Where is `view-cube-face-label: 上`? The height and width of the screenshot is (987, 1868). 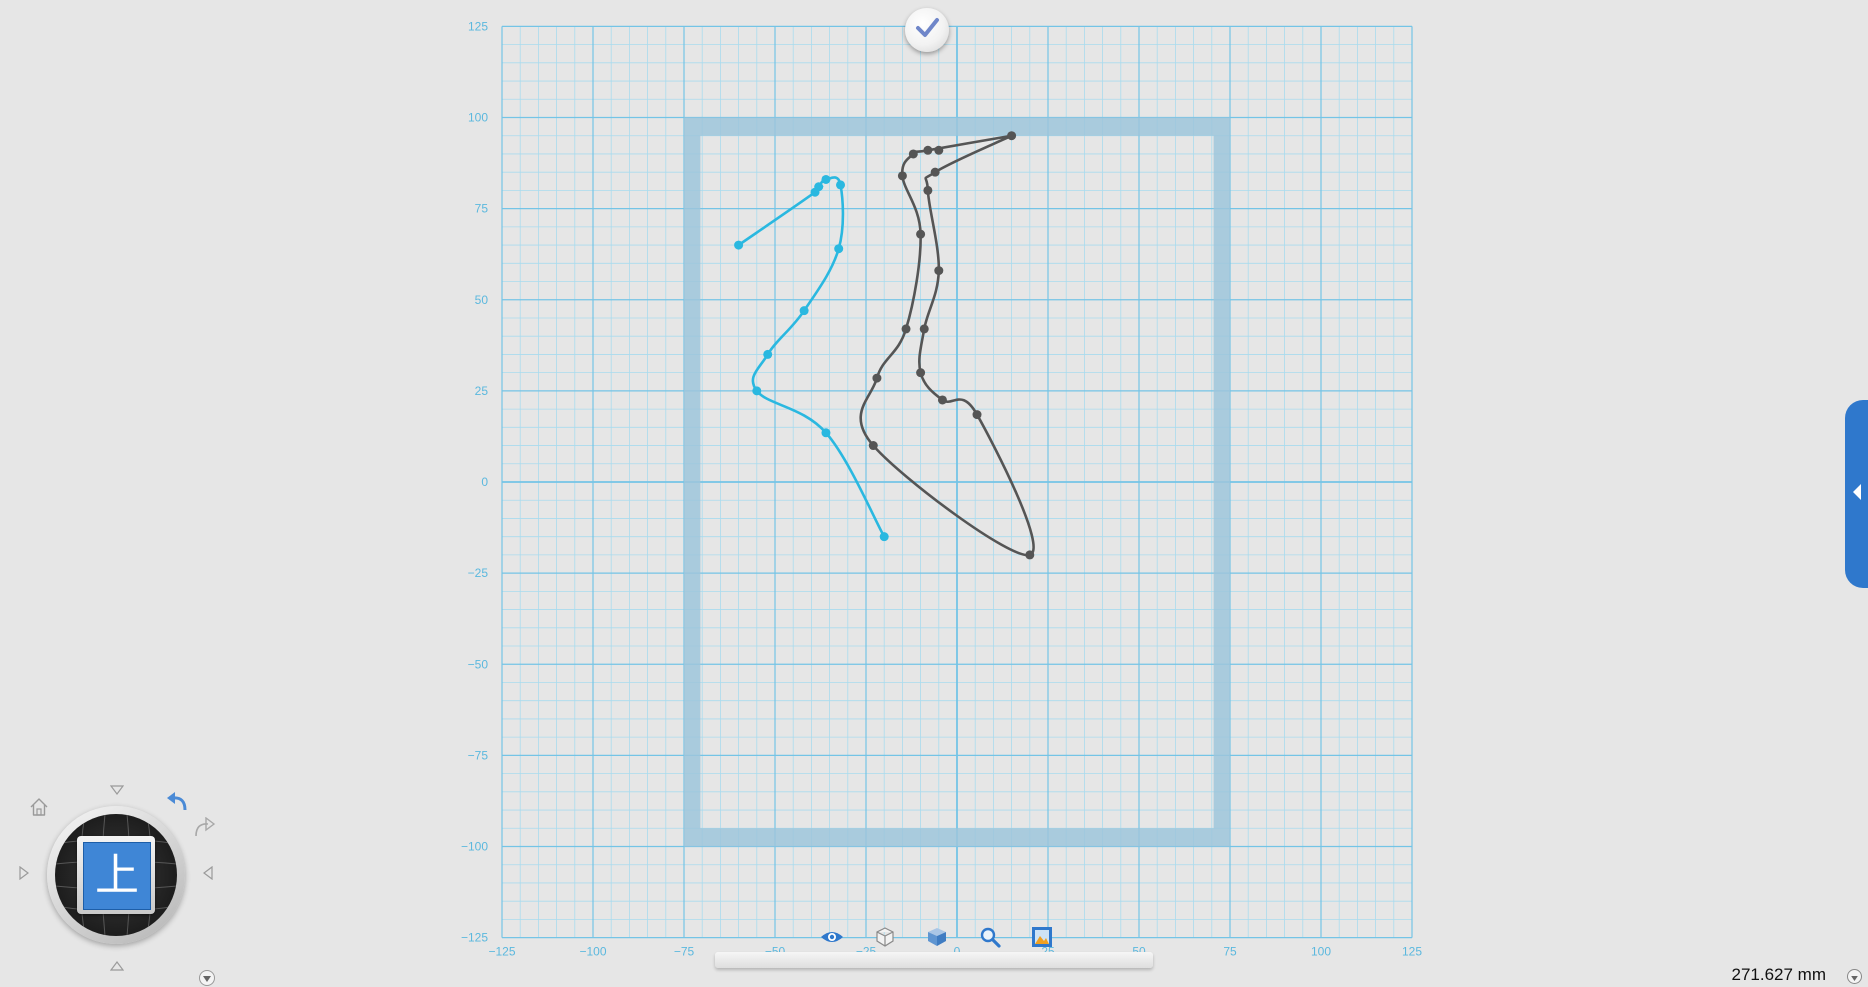
view-cube-face-label: 上 is located at coordinates (117, 876).